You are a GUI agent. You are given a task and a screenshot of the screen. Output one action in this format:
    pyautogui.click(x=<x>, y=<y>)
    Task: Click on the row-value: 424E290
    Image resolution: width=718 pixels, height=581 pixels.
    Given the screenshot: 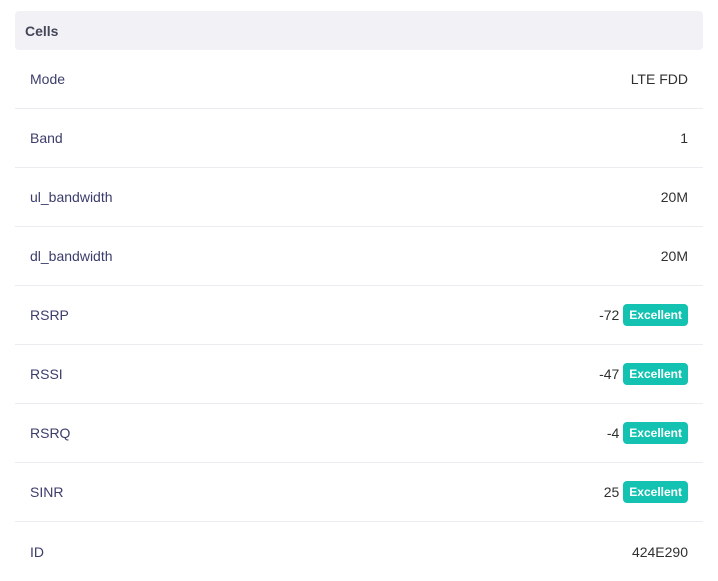 What is the action you would take?
    pyautogui.click(x=659, y=551)
    